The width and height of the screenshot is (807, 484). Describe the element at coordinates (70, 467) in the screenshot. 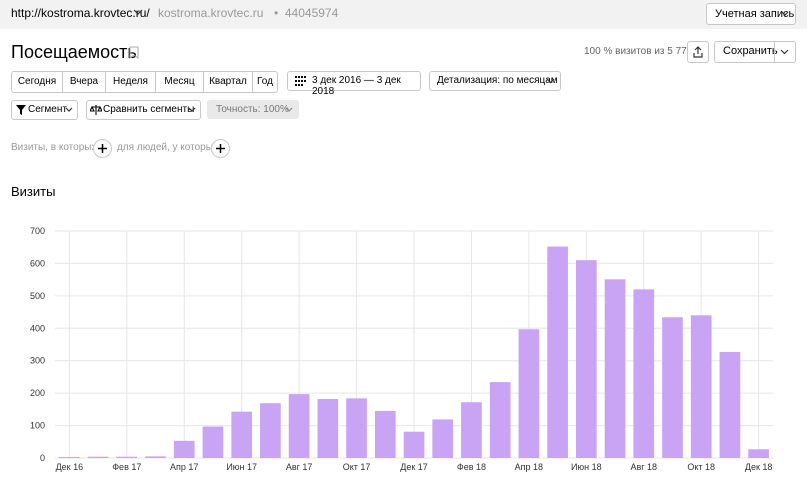

I see `x-tick-label: Дек 16` at that location.